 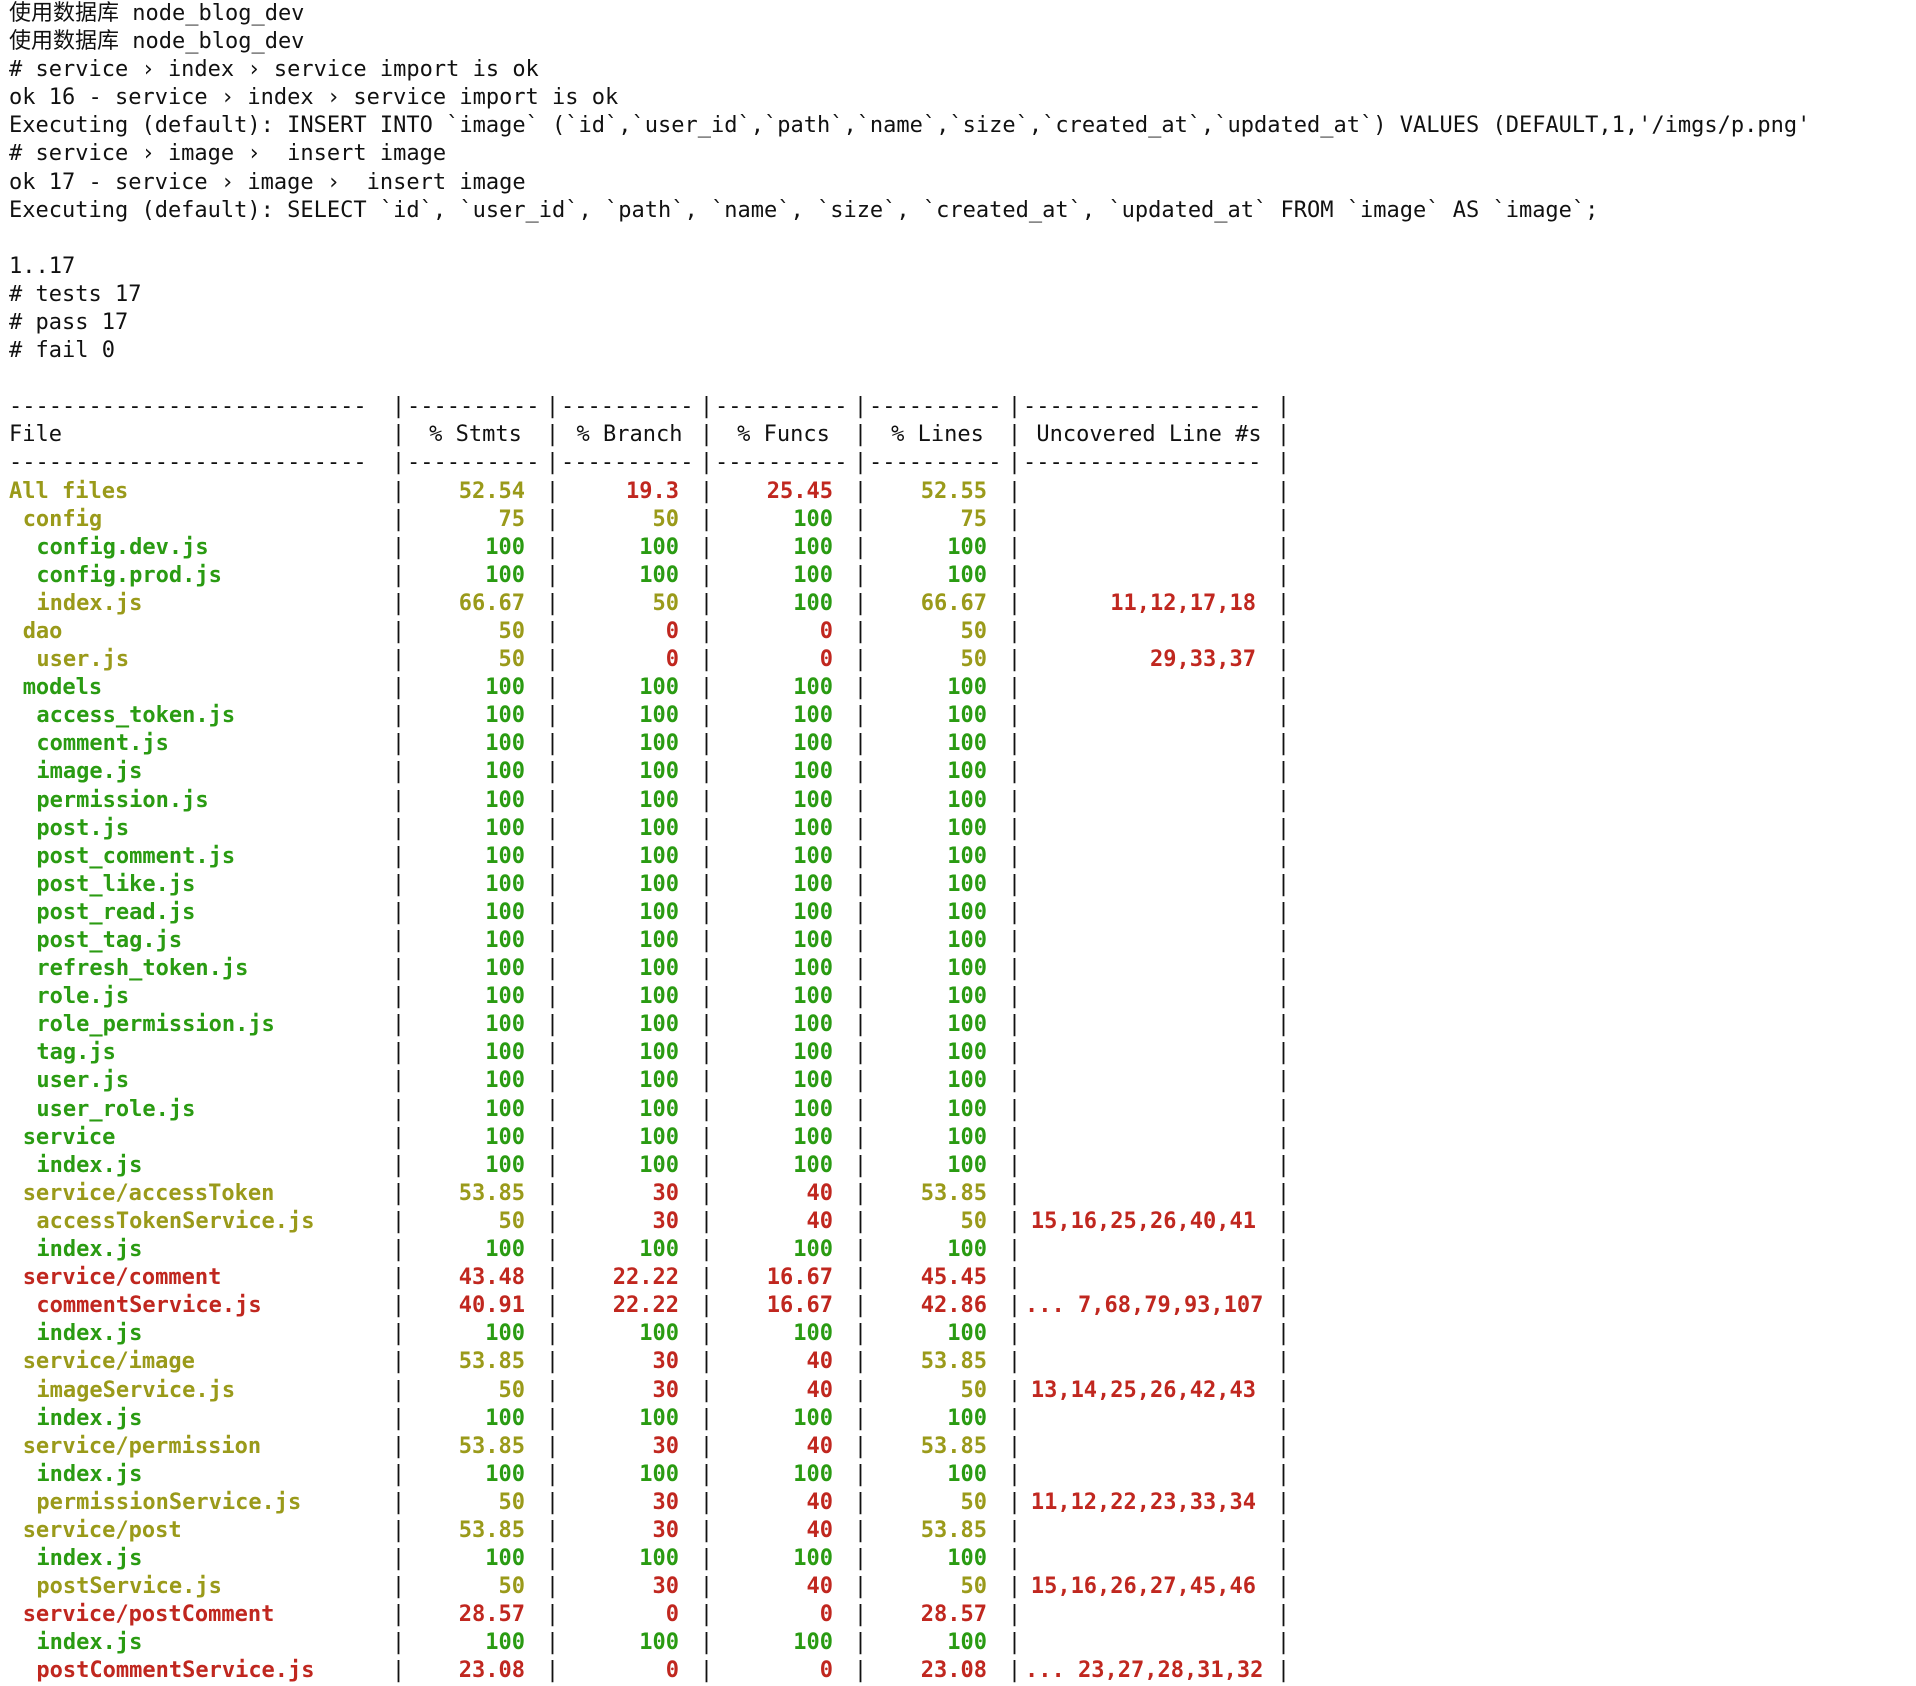 I want to click on table-row: comment.js | 100 | 100 | 100 | 100 | |, so click(x=962, y=744).